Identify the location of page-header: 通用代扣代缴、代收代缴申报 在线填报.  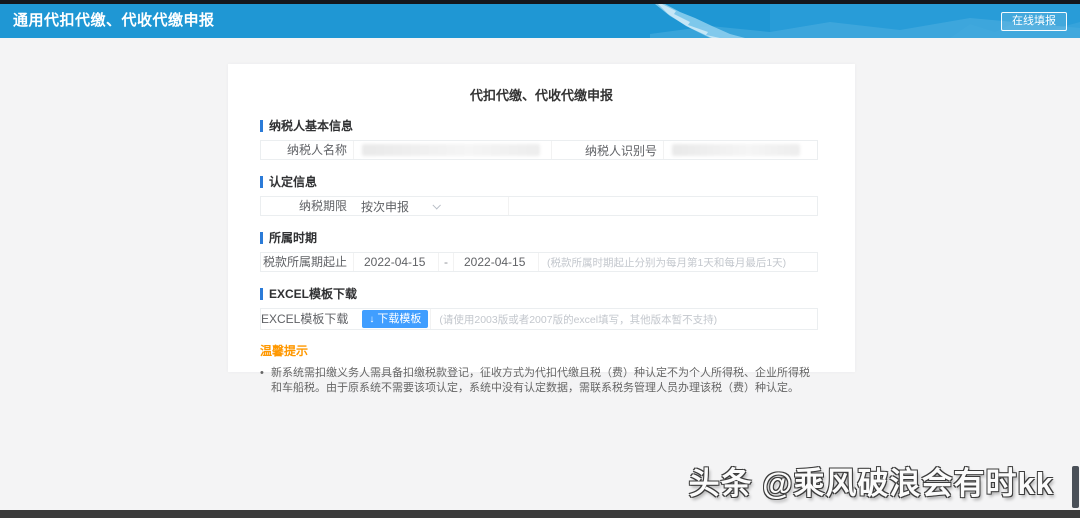
(540, 21).